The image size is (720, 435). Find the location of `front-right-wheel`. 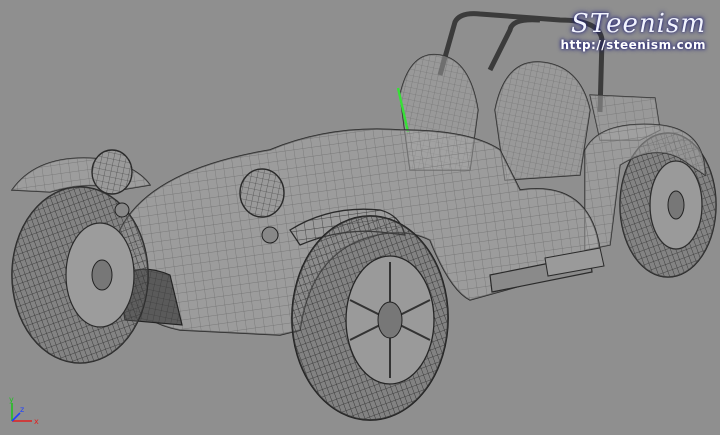

front-right-wheel is located at coordinates (370, 318).